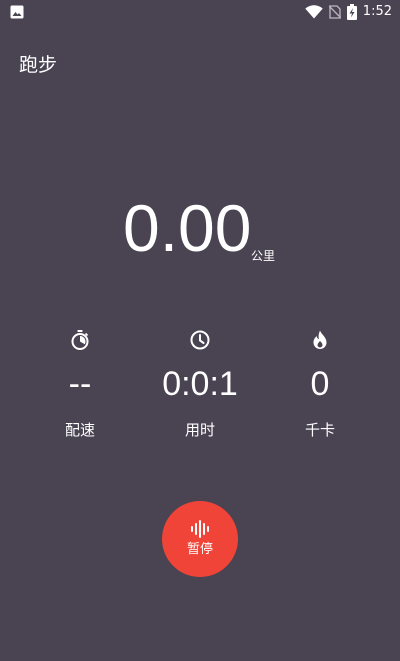 Image resolution: width=400 pixels, height=661 pixels. Describe the element at coordinates (377, 11) in the screenshot. I see `status-time: 1:52` at that location.